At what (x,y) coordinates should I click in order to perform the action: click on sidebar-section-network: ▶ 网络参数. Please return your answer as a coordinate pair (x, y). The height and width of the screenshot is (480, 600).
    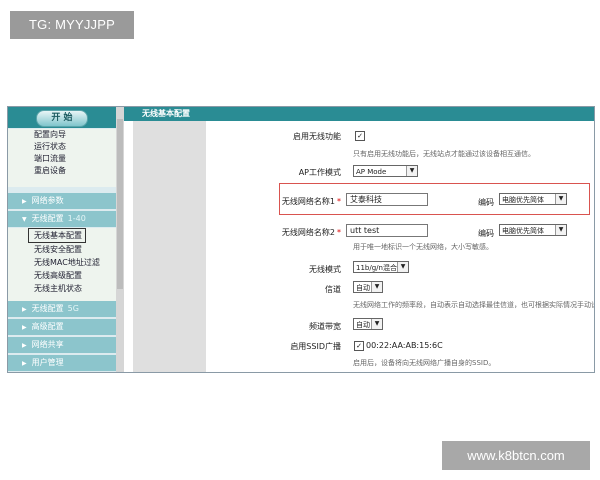
    Looking at the image, I should click on (62, 201).